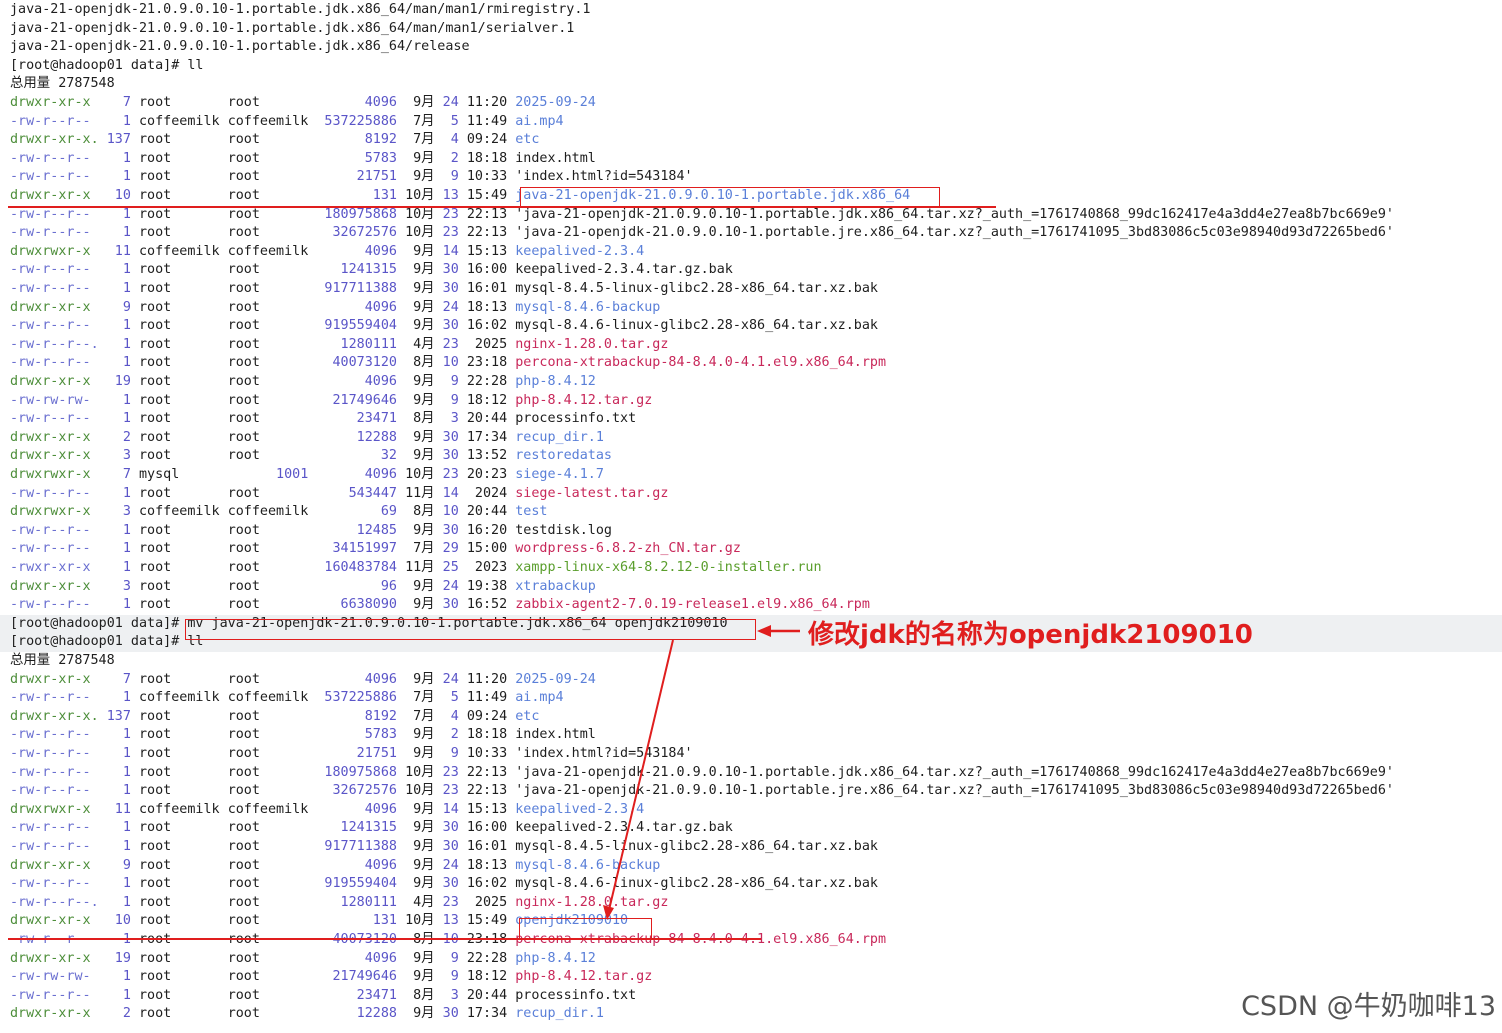  Describe the element at coordinates (1030, 635) in the screenshot. I see `annotation-text: 修改jdk的名称为openjdk2109010` at that location.